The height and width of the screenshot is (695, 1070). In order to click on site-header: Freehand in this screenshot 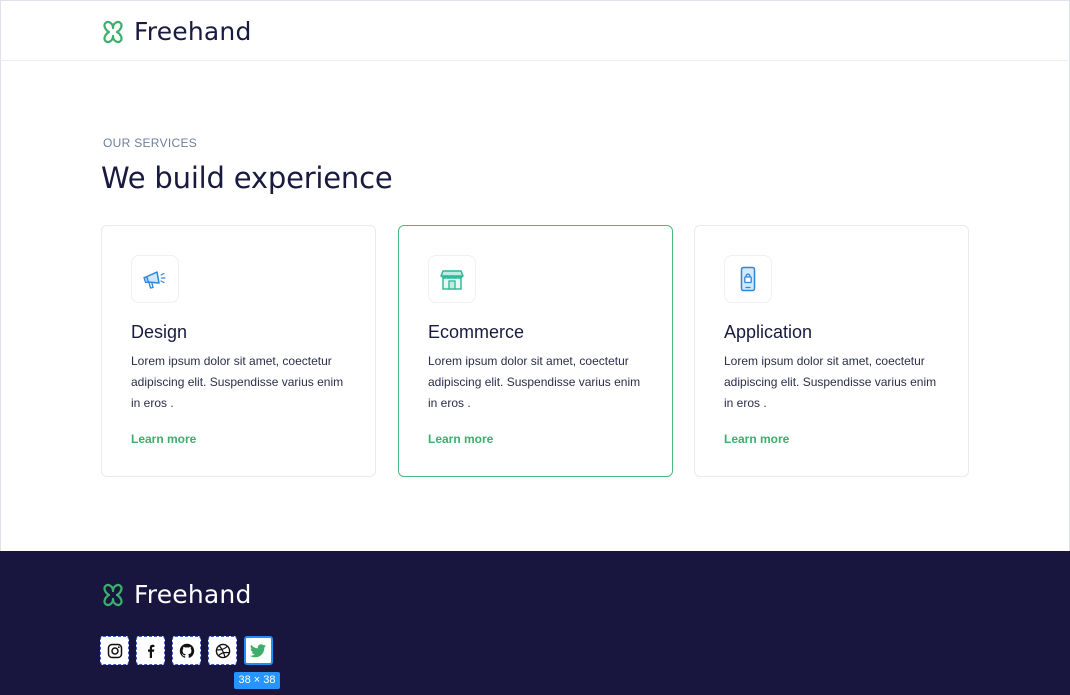, I will do `click(535, 30)`.